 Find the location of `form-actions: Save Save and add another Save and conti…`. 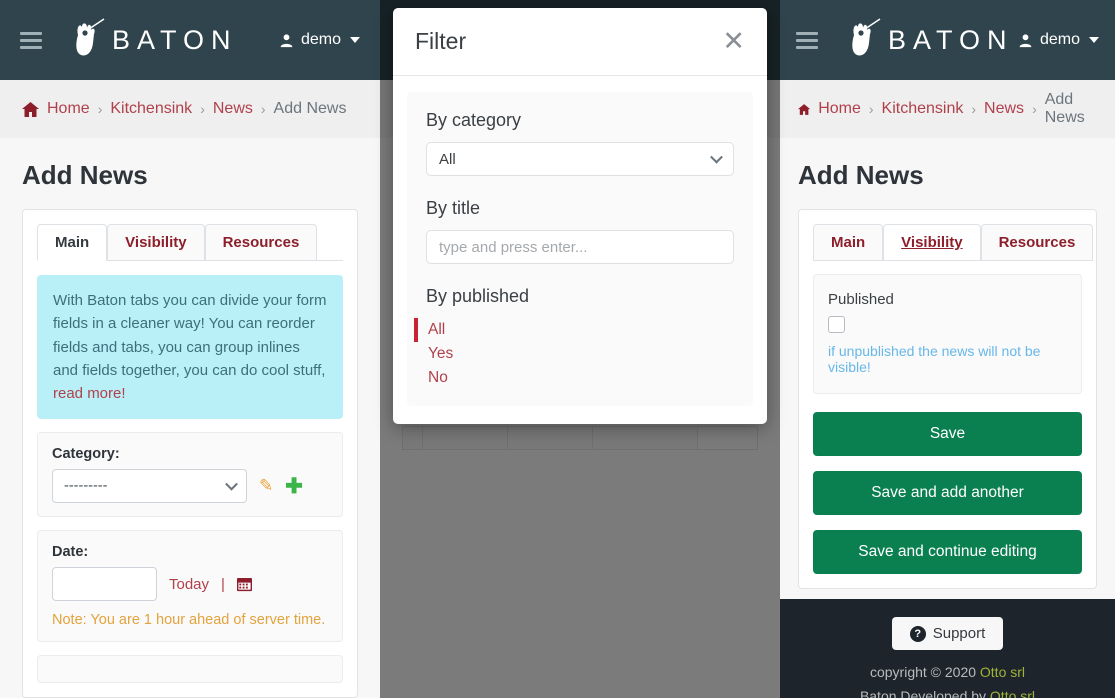

form-actions: Save Save and add another Save and conti… is located at coordinates (947, 493).